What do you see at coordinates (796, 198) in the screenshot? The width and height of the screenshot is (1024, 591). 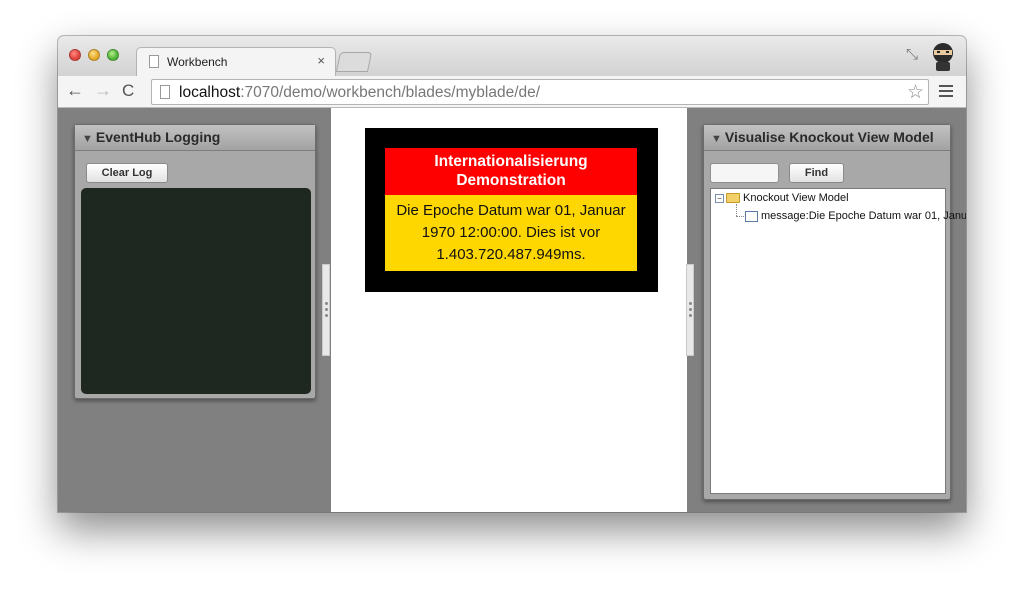 I see `tree-node-label: Knockout View Model` at bounding box center [796, 198].